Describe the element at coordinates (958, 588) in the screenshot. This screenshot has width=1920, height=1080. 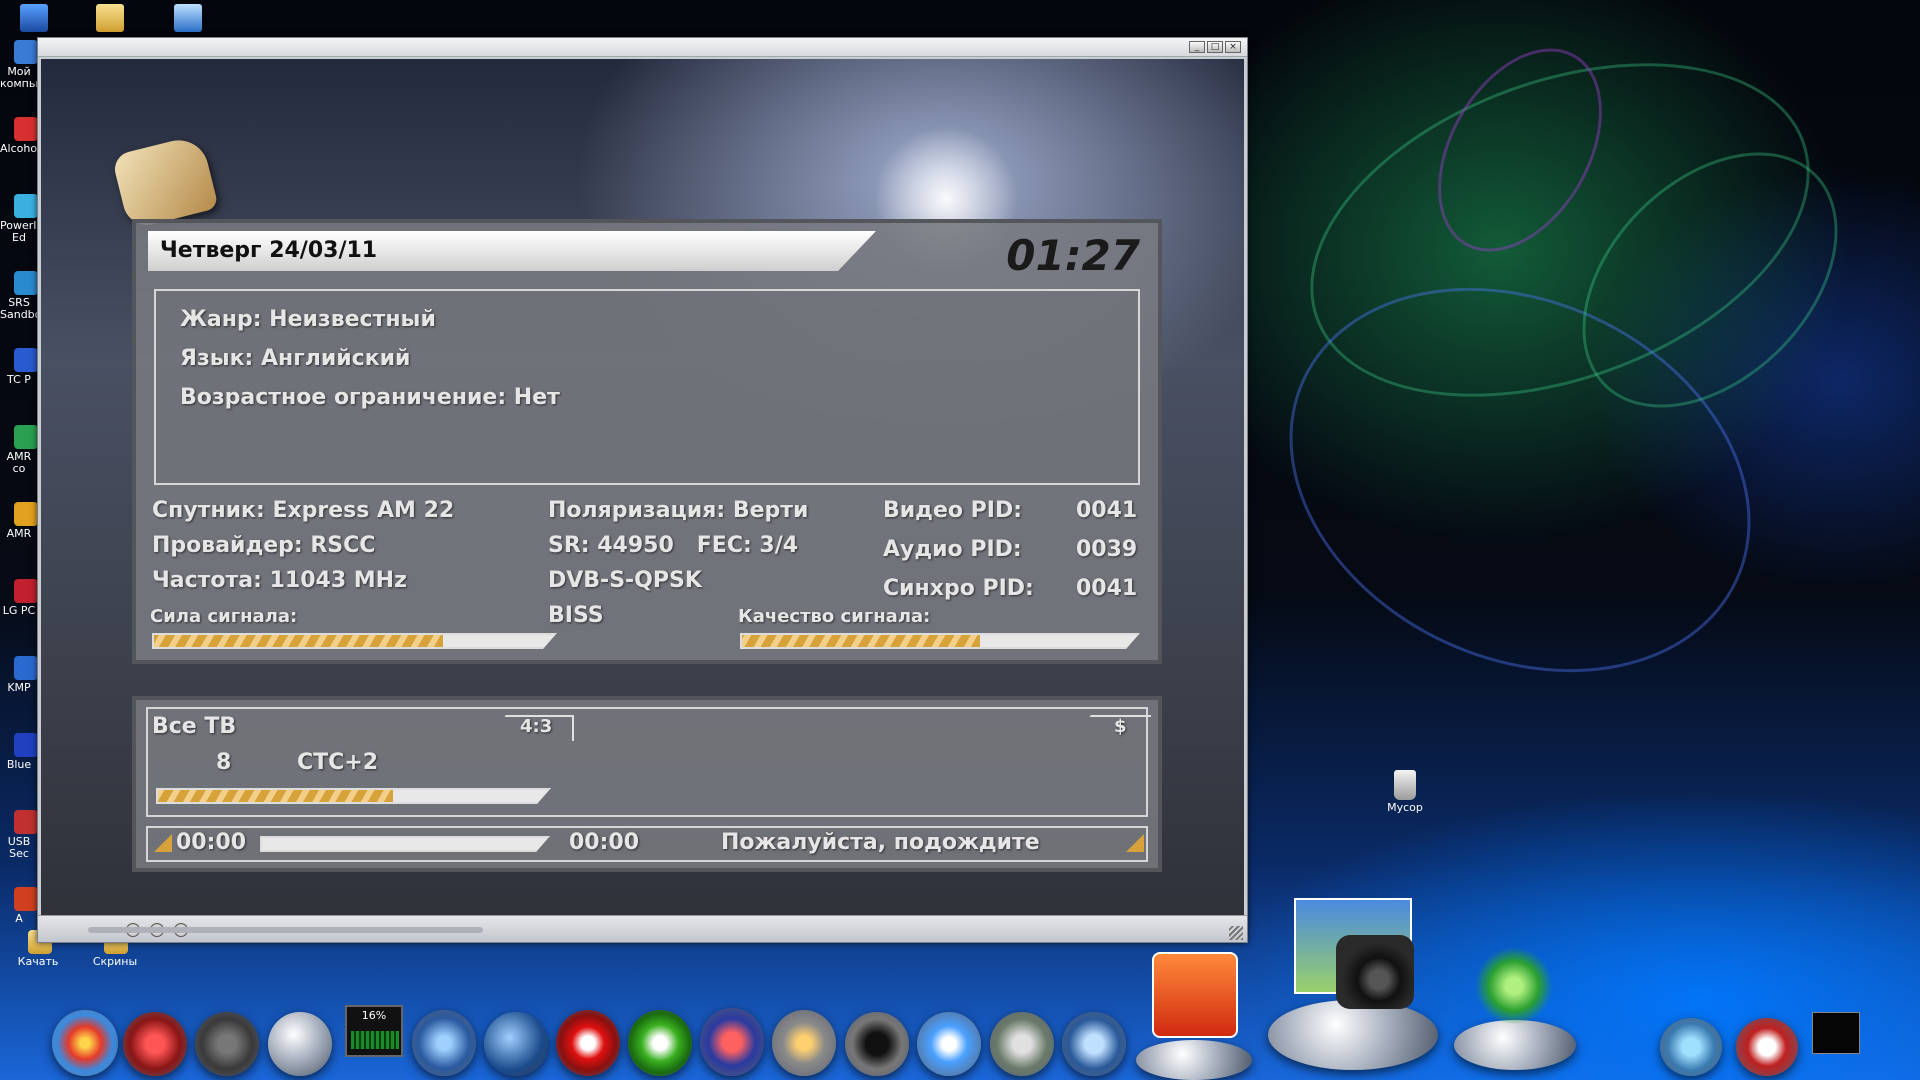
I see `sync-pid-label: Синхро PID:` at that location.